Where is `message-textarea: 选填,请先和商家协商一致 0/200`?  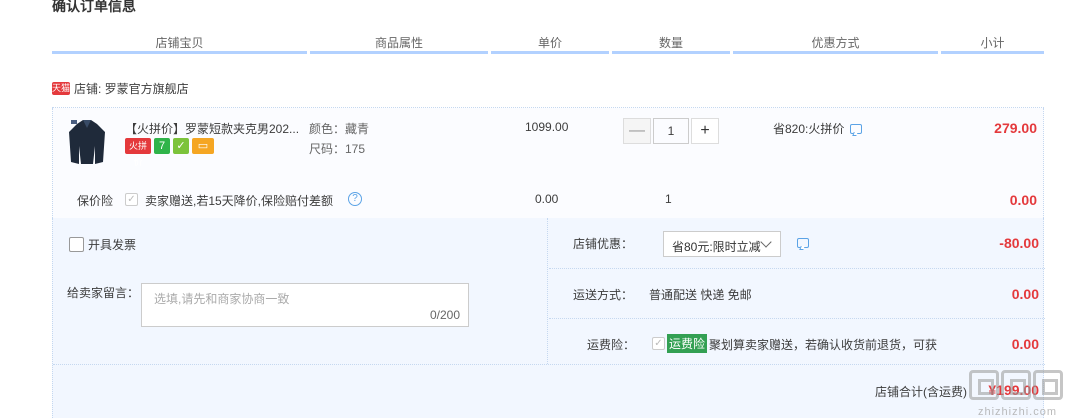
message-textarea: 选填,请先和商家协商一致 0/200 is located at coordinates (305, 305).